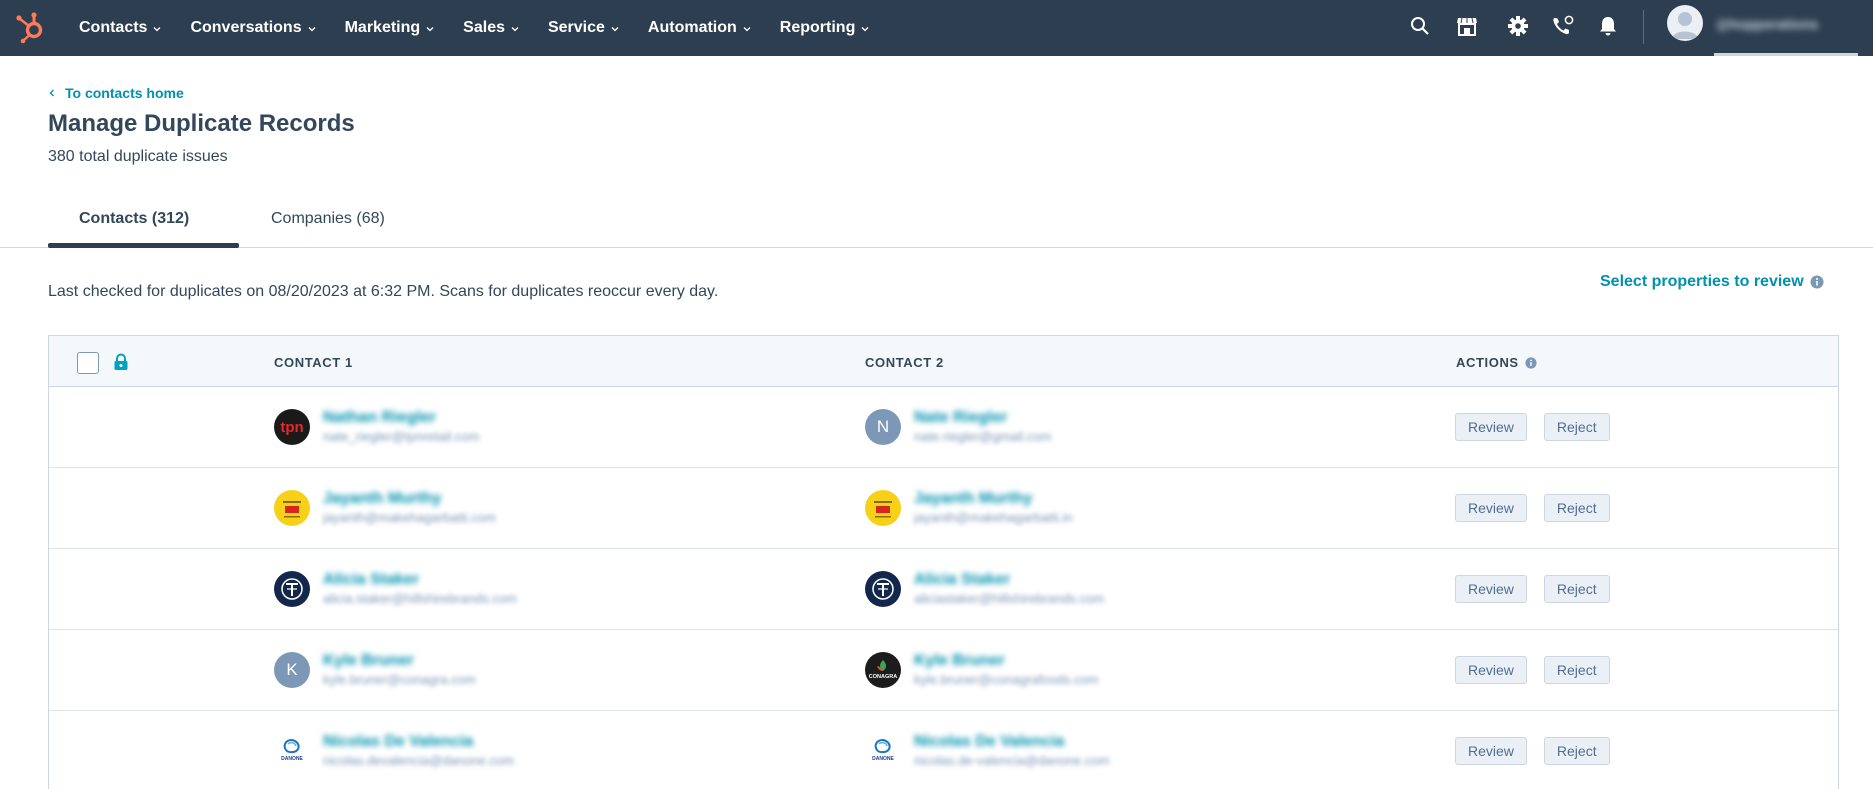  What do you see at coordinates (692, 27) in the screenshot?
I see `nav-item-label: Automation` at bounding box center [692, 27].